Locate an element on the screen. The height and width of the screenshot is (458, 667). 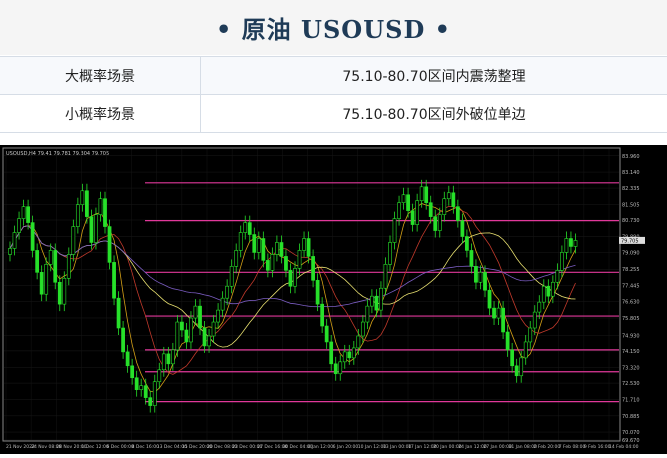
price-tick-label: 77.445 is located at coordinates (631, 286).